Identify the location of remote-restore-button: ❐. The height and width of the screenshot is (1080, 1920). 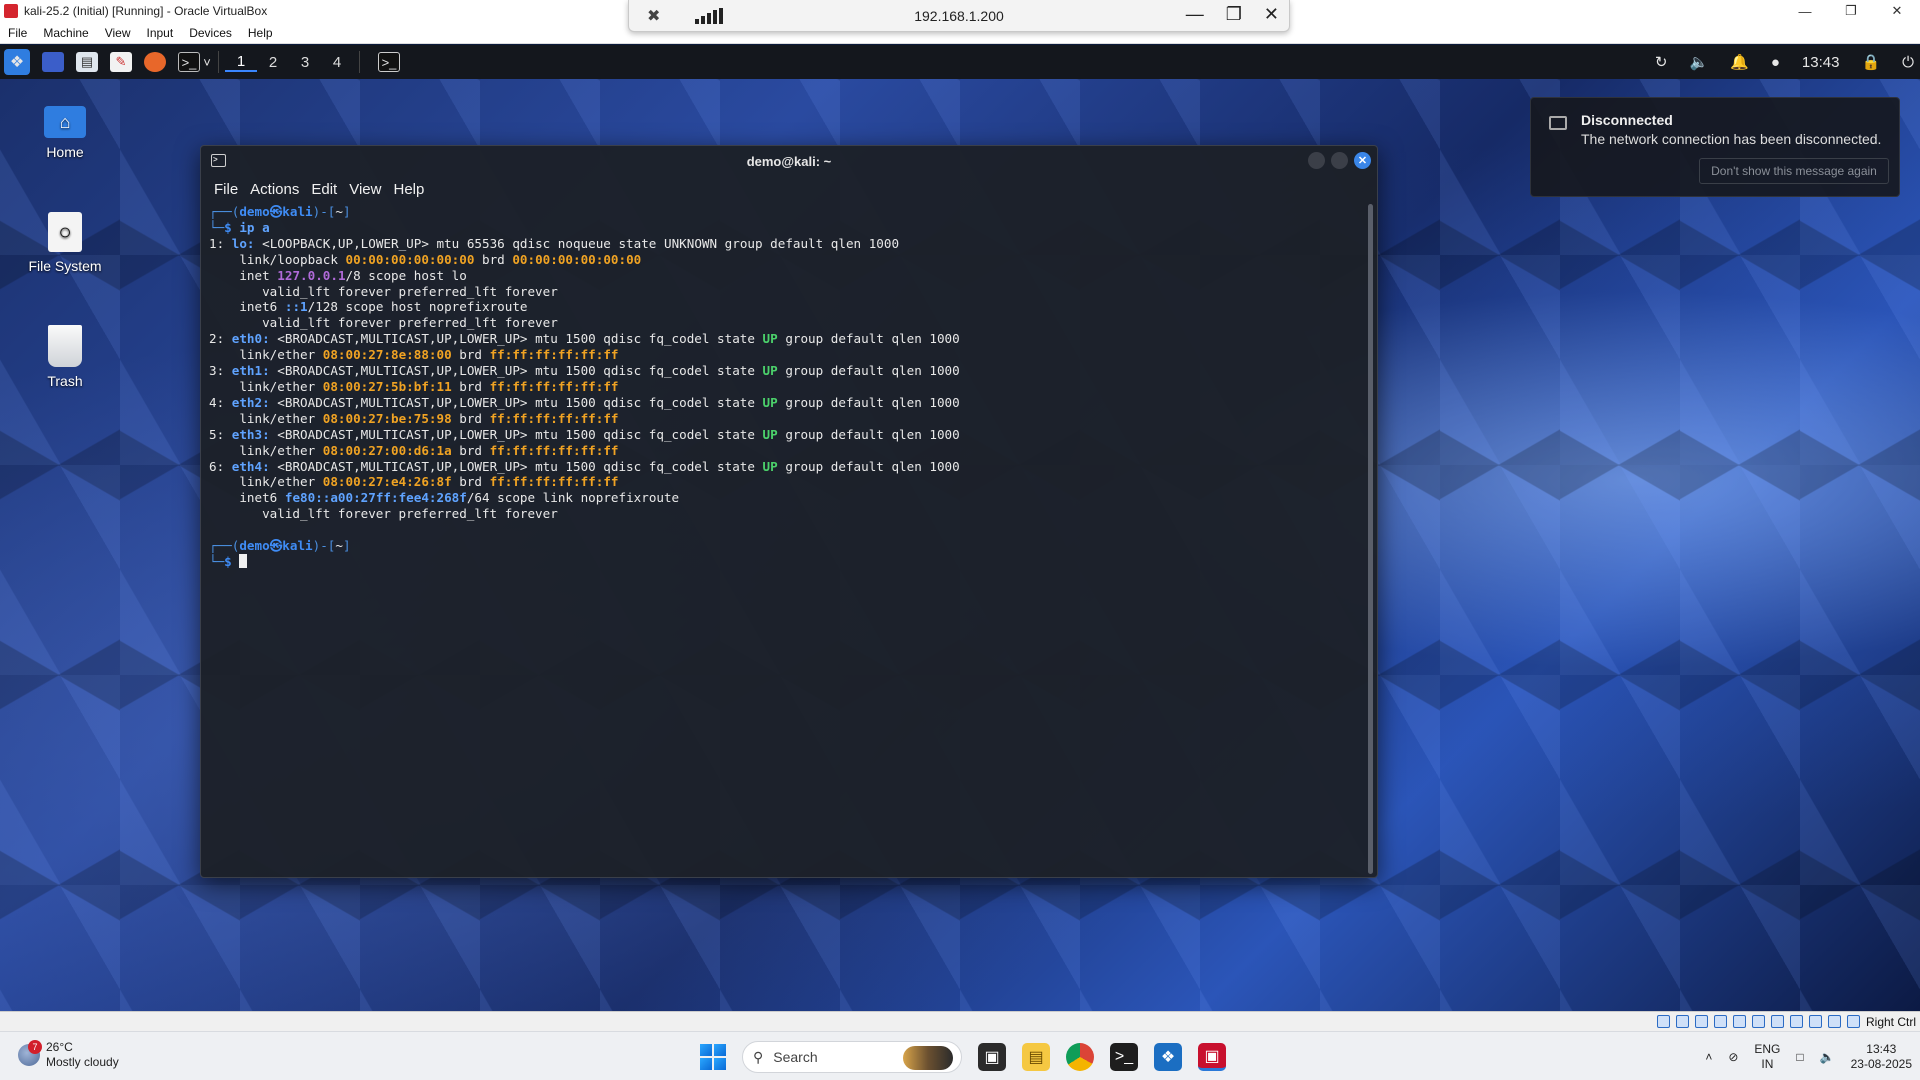
(1234, 14).